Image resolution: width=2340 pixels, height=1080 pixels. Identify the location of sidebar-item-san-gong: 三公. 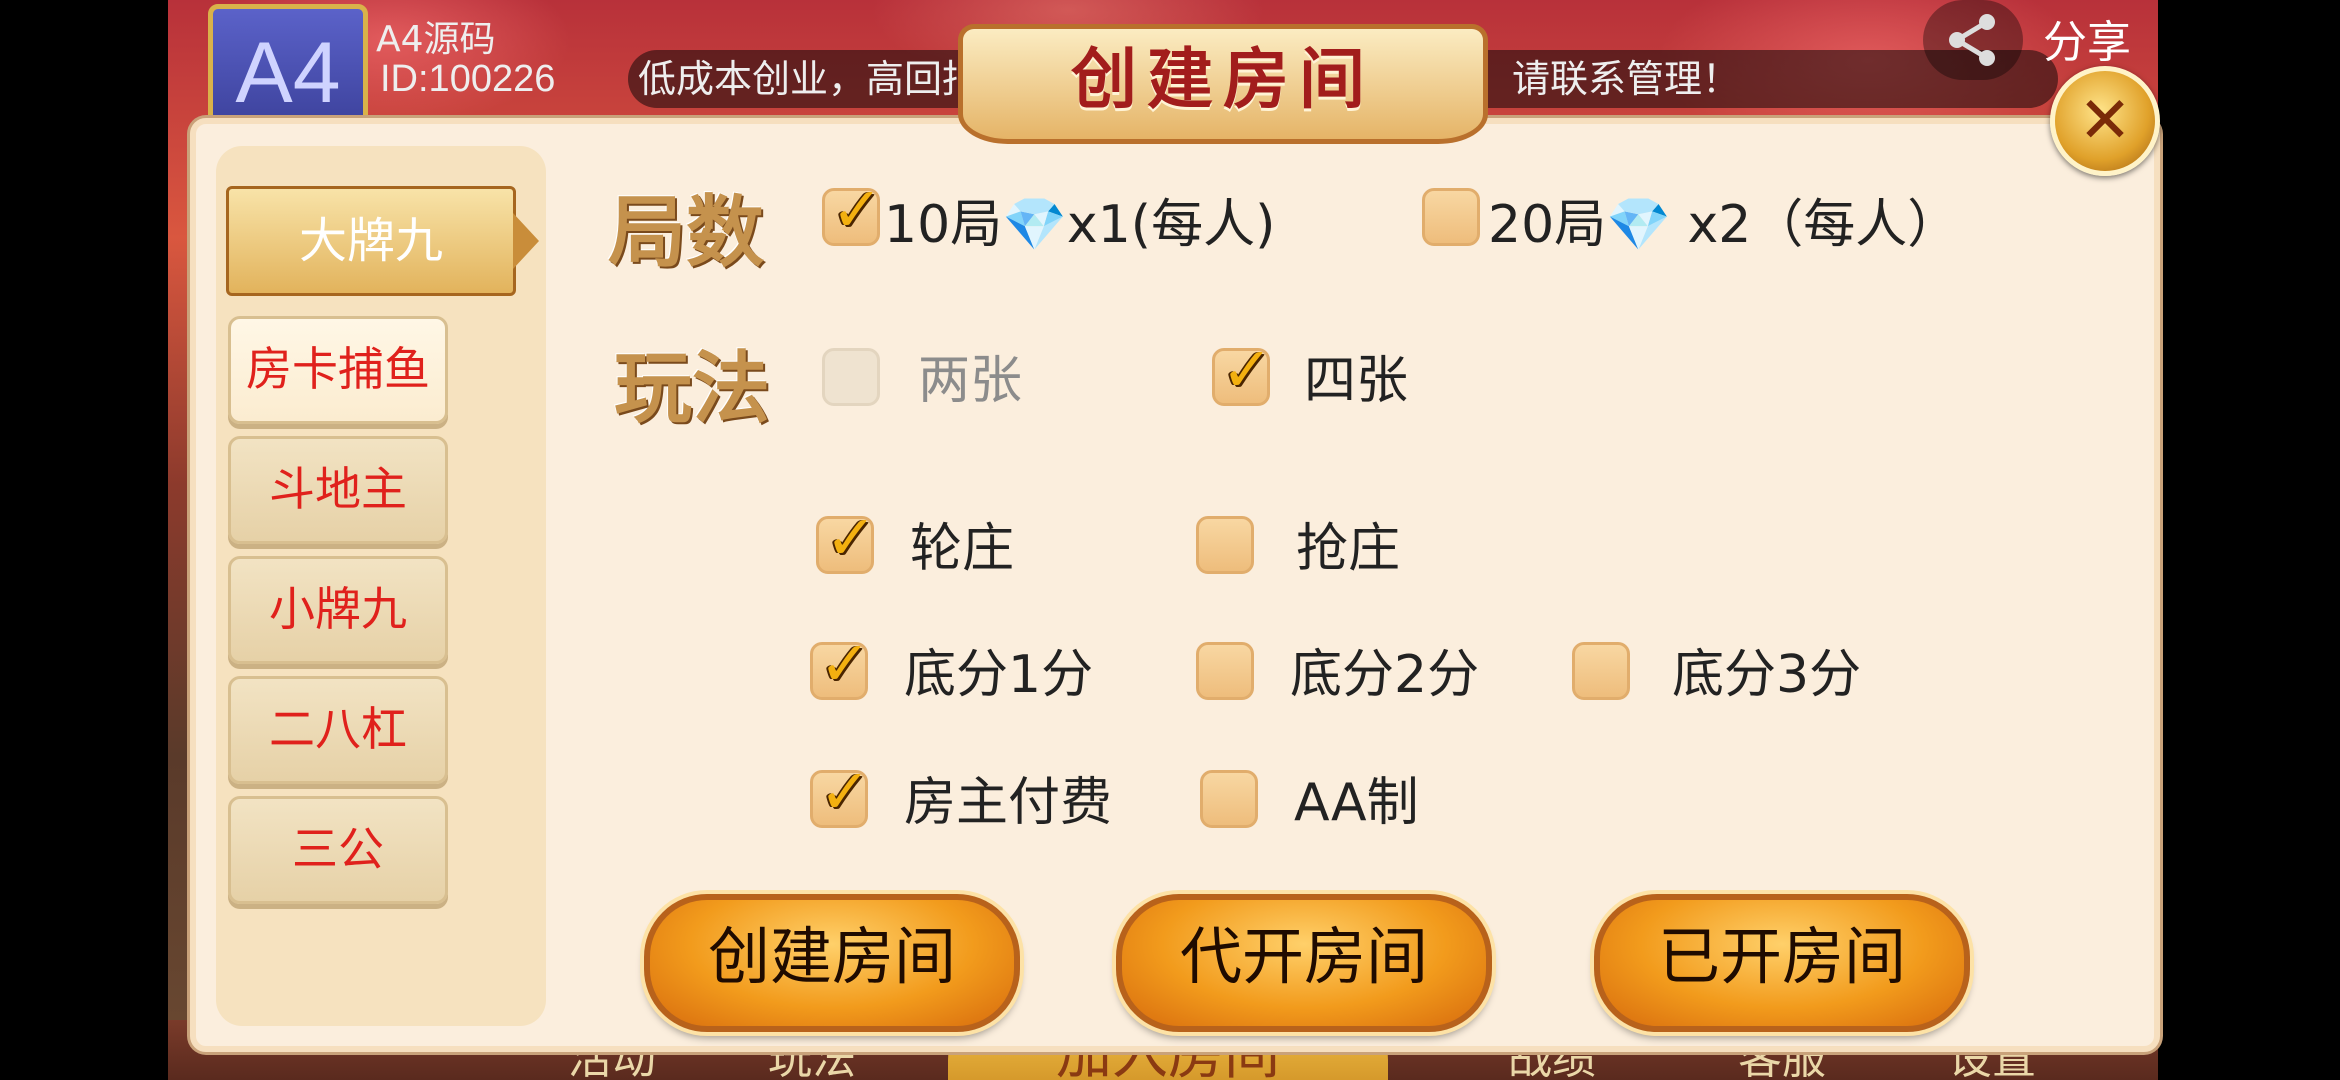
(338, 850).